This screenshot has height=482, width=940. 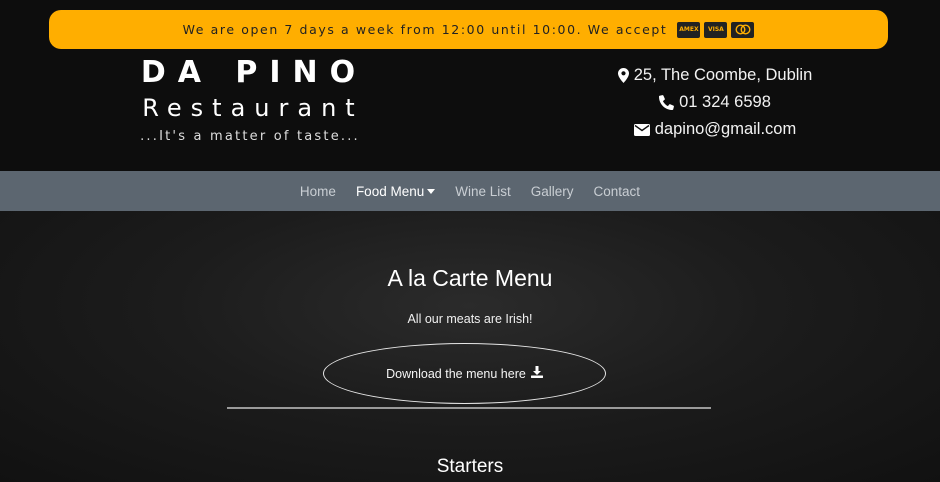 I want to click on section-divider, so click(x=469, y=408).